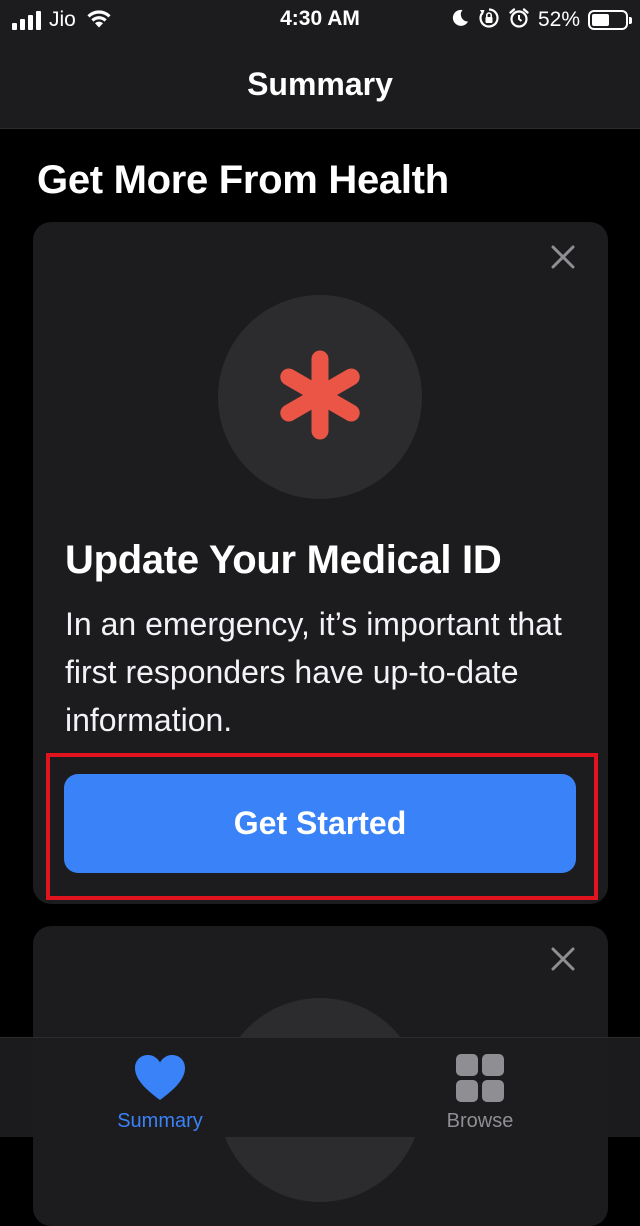  What do you see at coordinates (480, 1078) in the screenshot?
I see `grid-icon` at bounding box center [480, 1078].